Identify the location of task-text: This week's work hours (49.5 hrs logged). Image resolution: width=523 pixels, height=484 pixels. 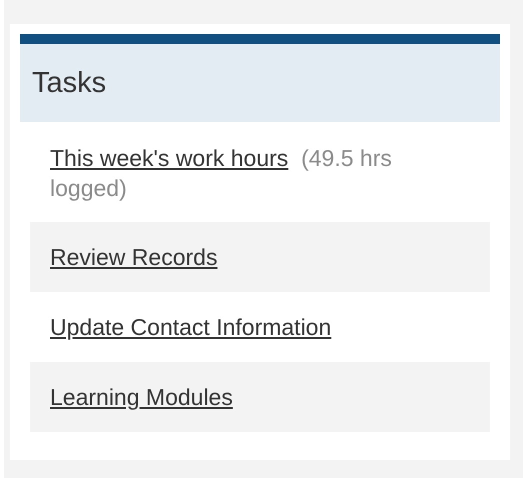
(221, 173).